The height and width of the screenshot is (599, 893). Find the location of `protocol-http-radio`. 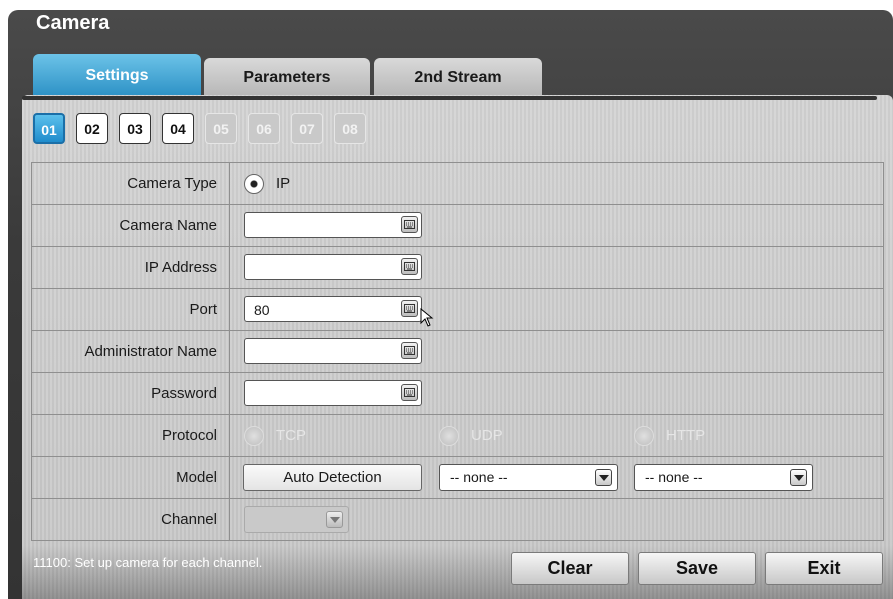

protocol-http-radio is located at coordinates (644, 436).